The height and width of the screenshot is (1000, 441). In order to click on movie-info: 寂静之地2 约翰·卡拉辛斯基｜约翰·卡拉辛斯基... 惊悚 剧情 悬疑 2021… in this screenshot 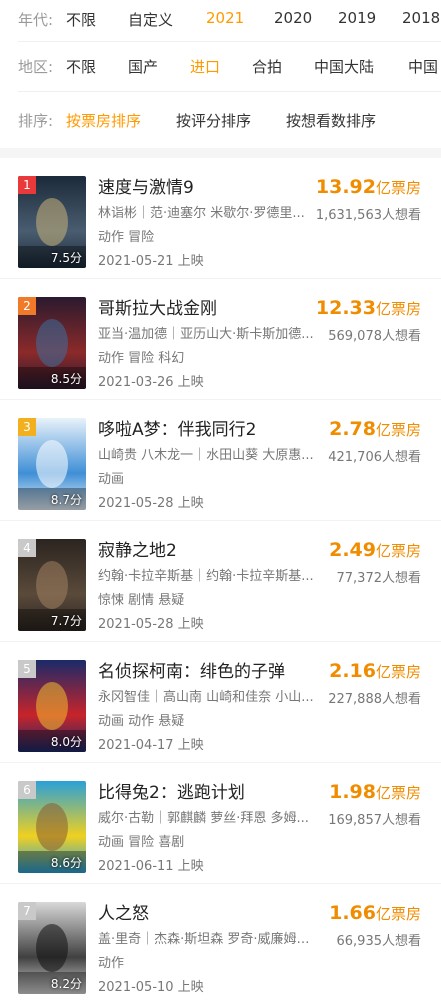, I will do `click(208, 587)`.